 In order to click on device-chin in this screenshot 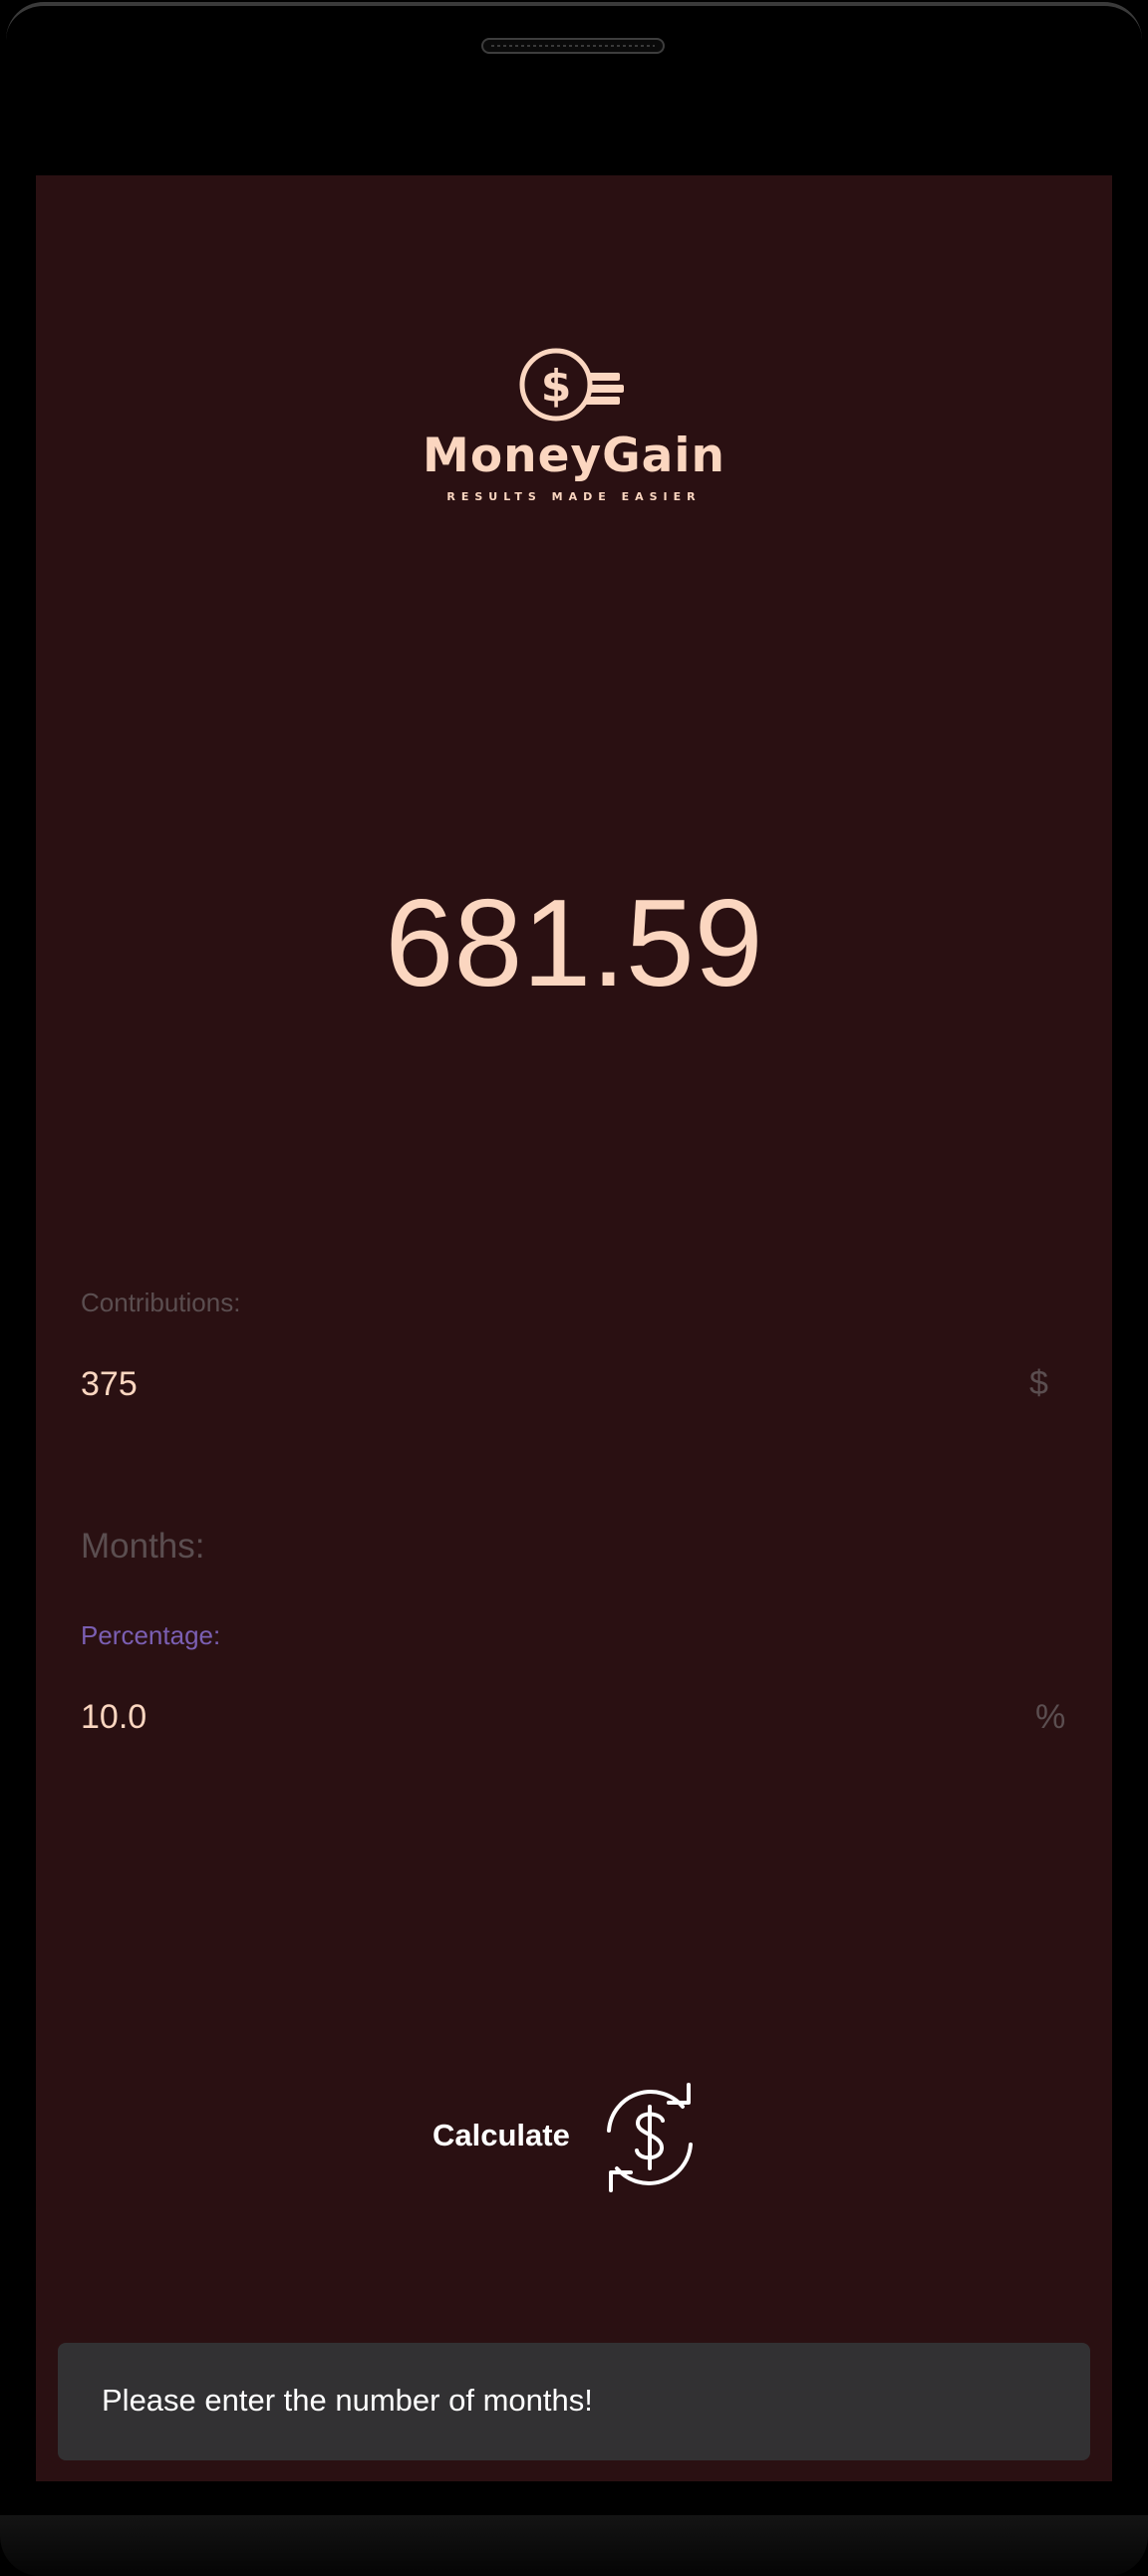, I will do `click(574, 2545)`.